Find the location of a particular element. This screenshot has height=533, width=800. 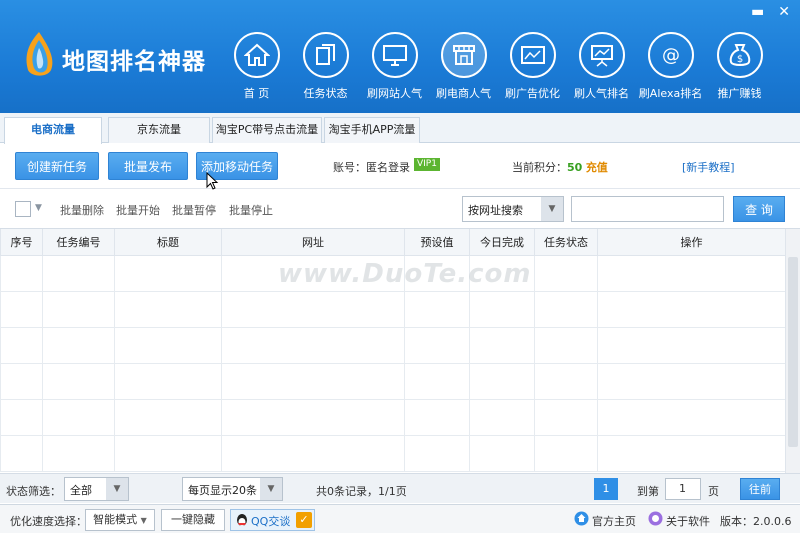

nav-alexa-rank: @ 刷Alexa排名 is located at coordinates (670, 65).